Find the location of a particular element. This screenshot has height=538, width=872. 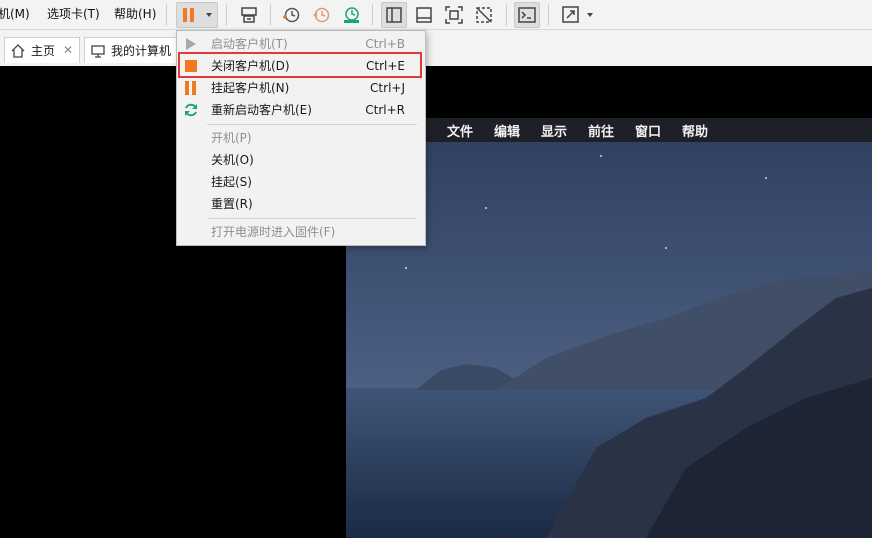

snapshot-manager-icon is located at coordinates (351, 15).